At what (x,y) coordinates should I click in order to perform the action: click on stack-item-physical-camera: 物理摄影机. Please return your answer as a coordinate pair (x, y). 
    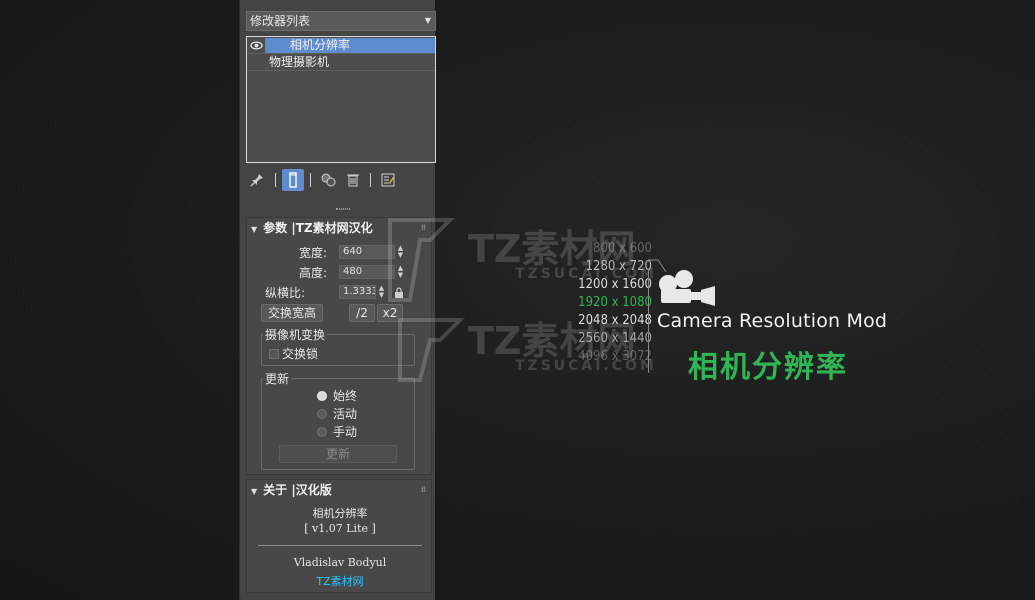
    Looking at the image, I should click on (341, 62).